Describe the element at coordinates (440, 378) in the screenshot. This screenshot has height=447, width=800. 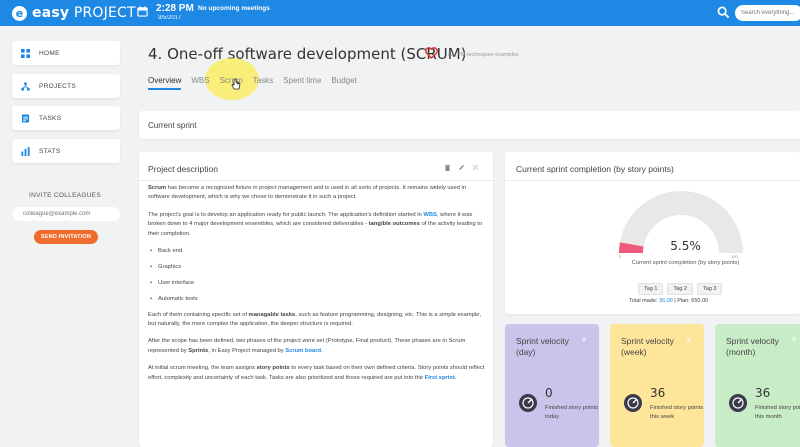
I see `first-sprint-link: First sprint` at that location.